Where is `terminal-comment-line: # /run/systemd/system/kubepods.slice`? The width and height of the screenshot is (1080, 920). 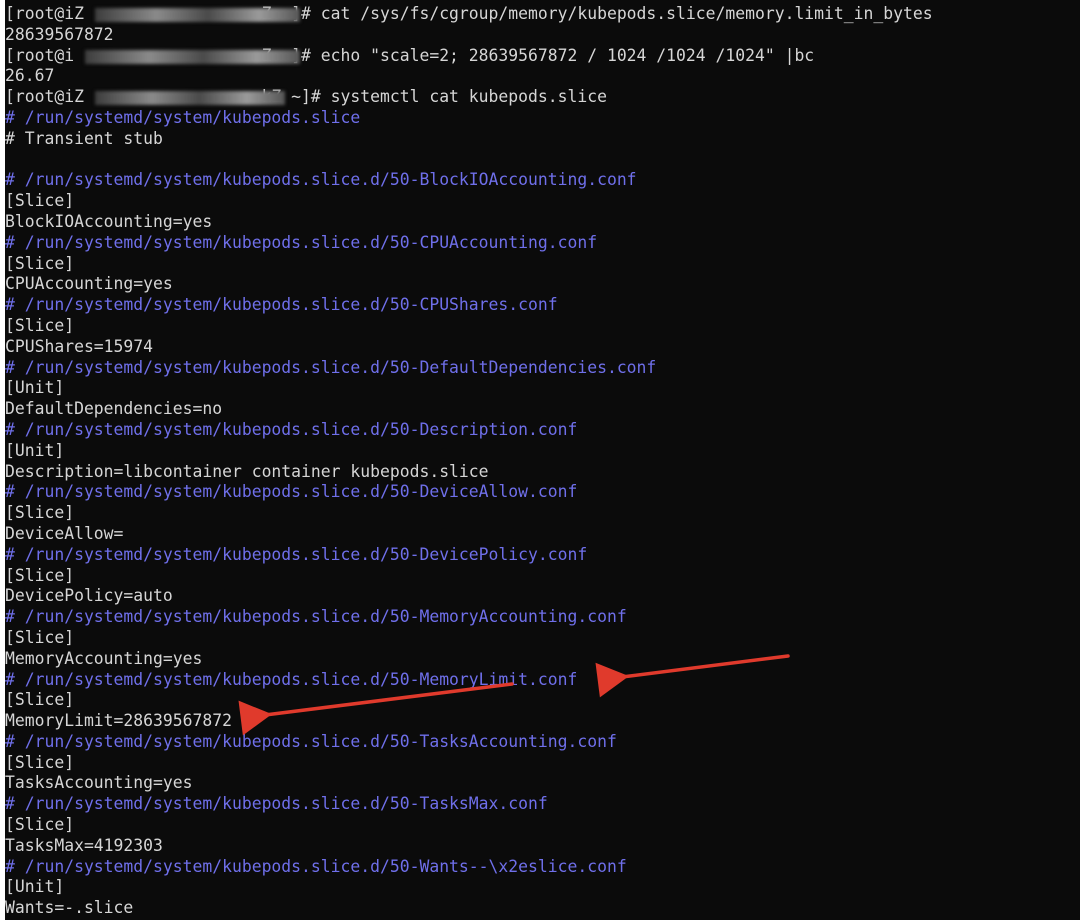 terminal-comment-line: # /run/systemd/system/kubepods.slice is located at coordinates (183, 117).